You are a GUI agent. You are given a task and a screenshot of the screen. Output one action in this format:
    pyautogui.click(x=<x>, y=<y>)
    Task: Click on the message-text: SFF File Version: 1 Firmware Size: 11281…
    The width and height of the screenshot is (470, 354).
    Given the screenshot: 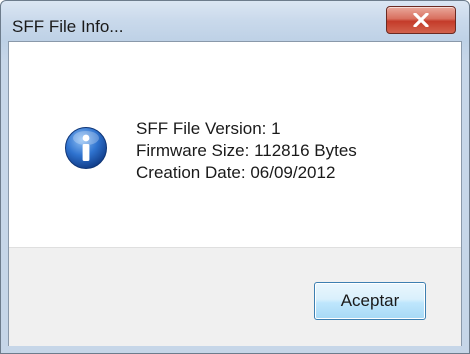 What is the action you would take?
    pyautogui.click(x=246, y=151)
    